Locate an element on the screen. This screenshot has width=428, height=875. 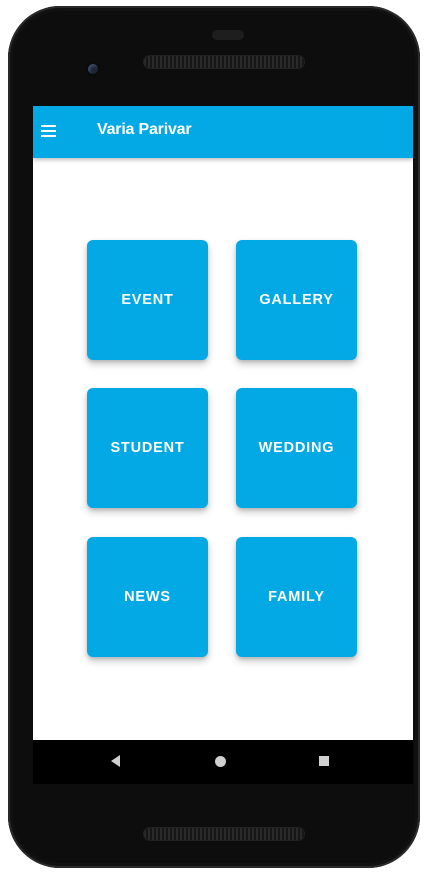
event-tile-label: EVENT is located at coordinates (147, 300).